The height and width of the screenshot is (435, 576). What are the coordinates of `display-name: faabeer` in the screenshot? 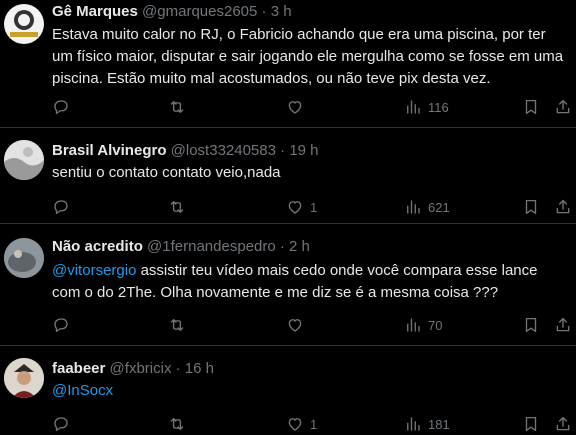 It's located at (78, 368).